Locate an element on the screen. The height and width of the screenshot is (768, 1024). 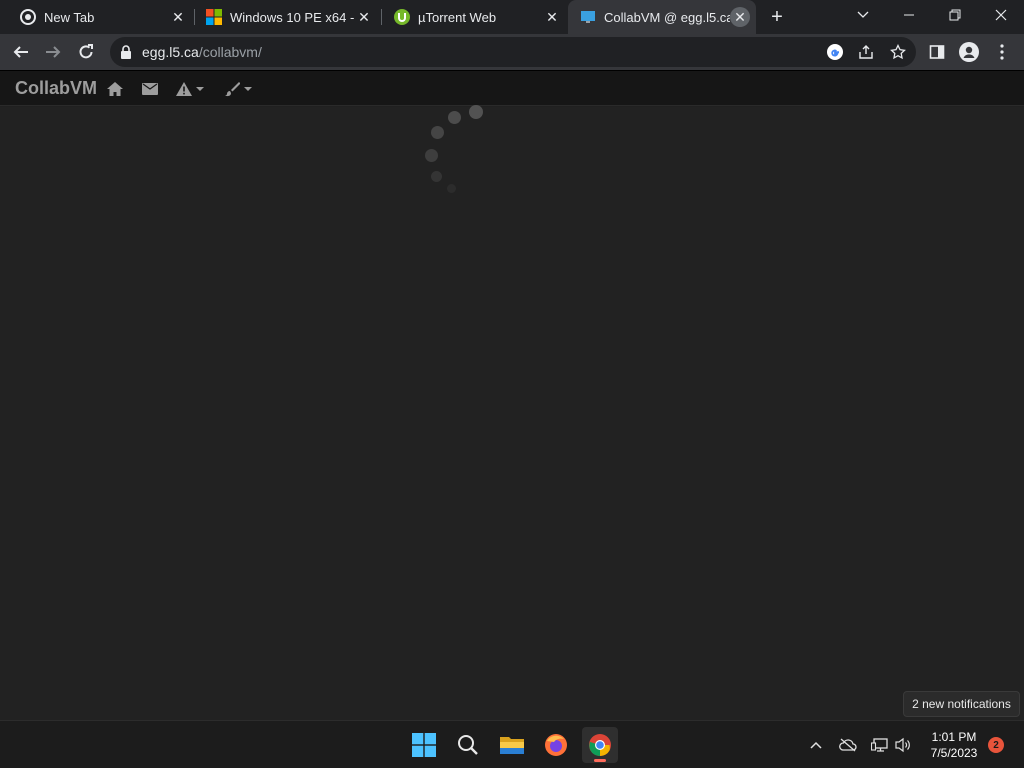
minimize-icon is located at coordinates (909, 15).